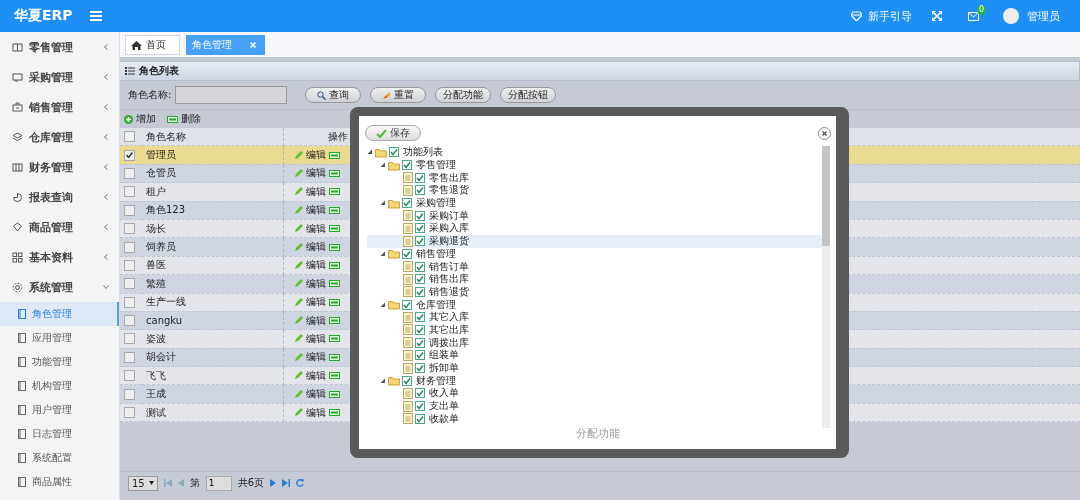  Describe the element at coordinates (59, 47) in the screenshot. I see `sidebar-item: 零售管理` at that location.